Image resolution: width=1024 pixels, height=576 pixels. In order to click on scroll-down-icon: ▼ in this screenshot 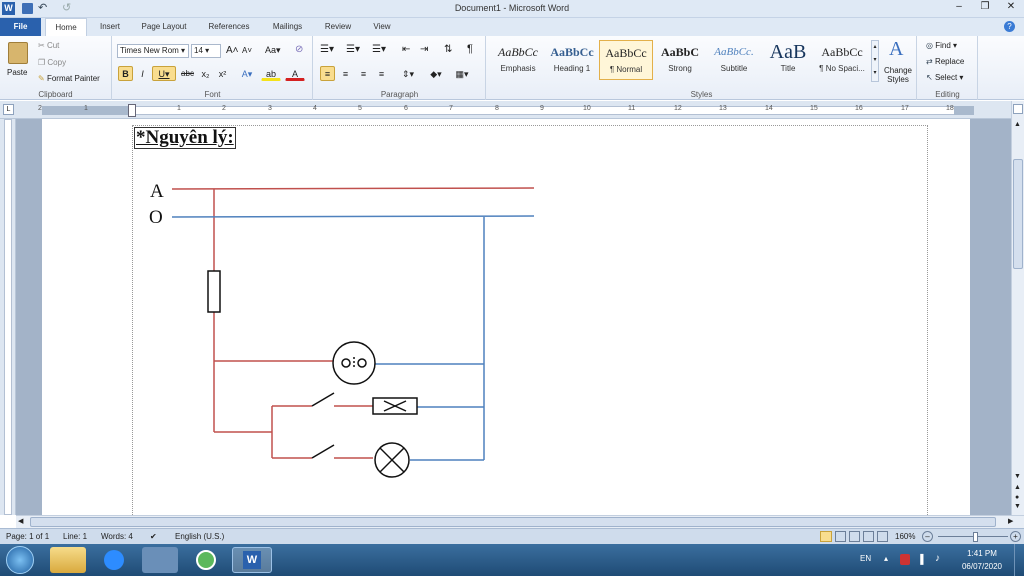, I will do `click(1017, 476)`.